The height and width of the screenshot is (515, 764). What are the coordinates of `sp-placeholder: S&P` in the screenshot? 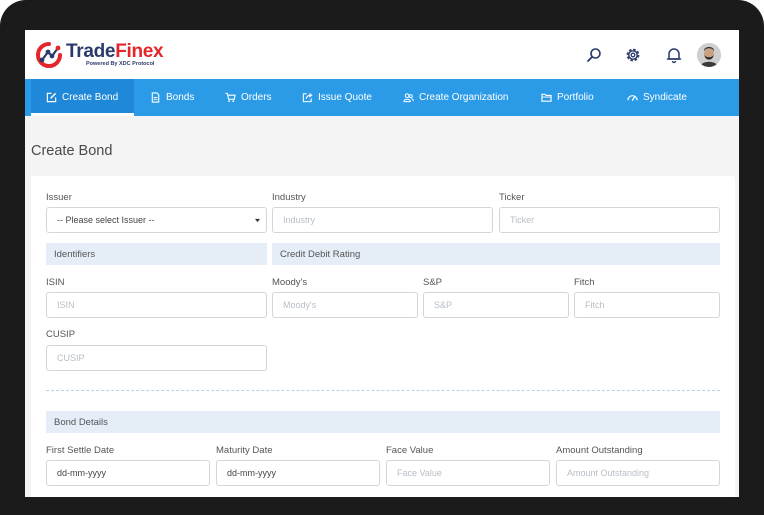 It's located at (443, 305).